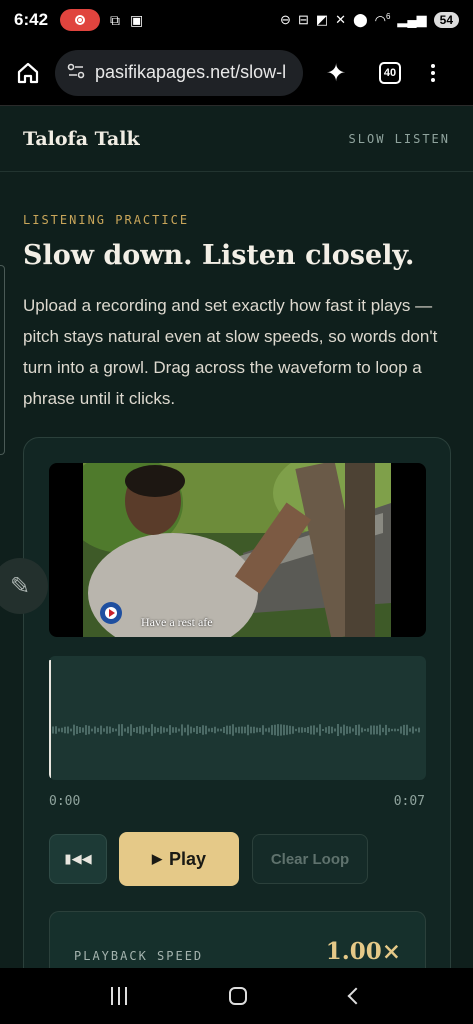  Describe the element at coordinates (412, 19) in the screenshot. I see `signal-icon: ▂▄▆` at that location.